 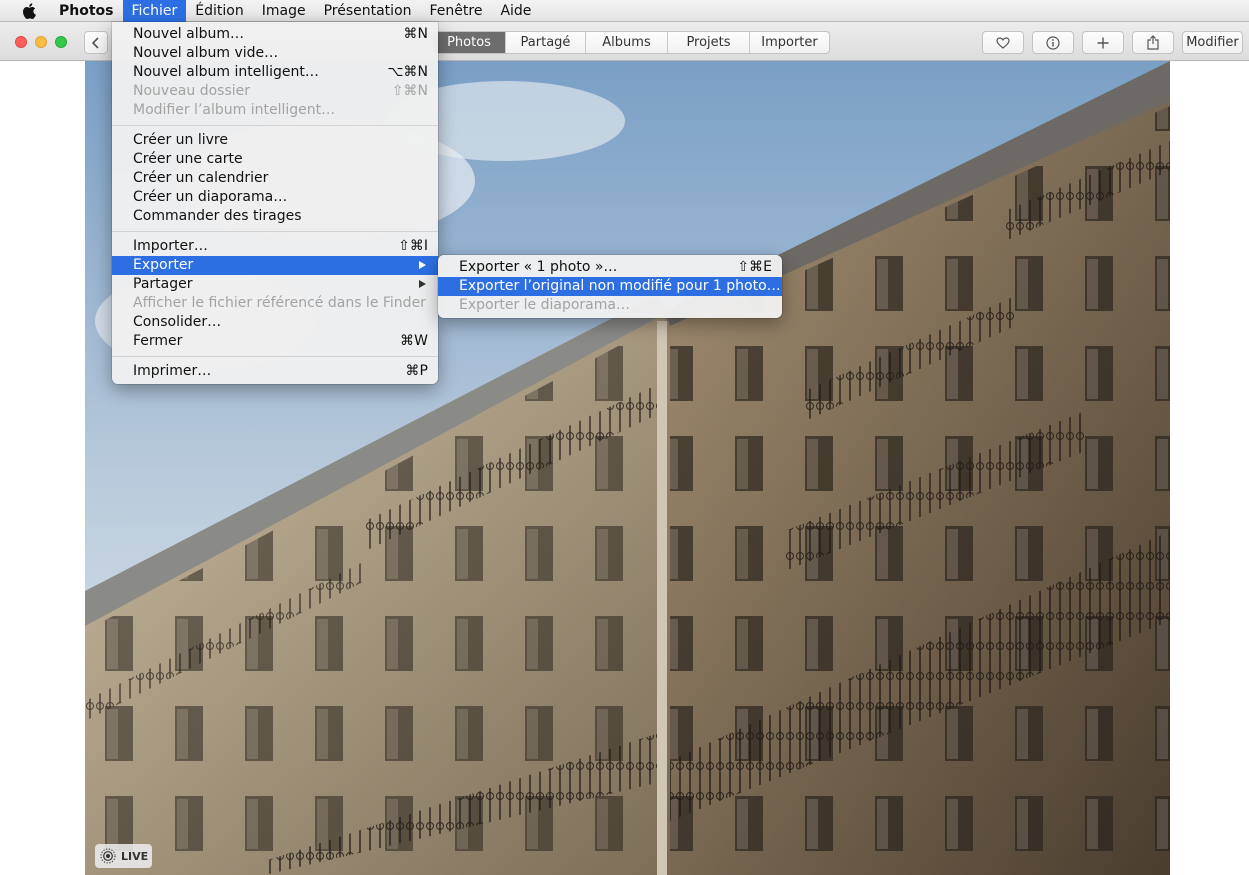 I want to click on menu-item-new-smart-album: Nouvel album intelligent… ⌥⌘N, so click(x=275, y=72).